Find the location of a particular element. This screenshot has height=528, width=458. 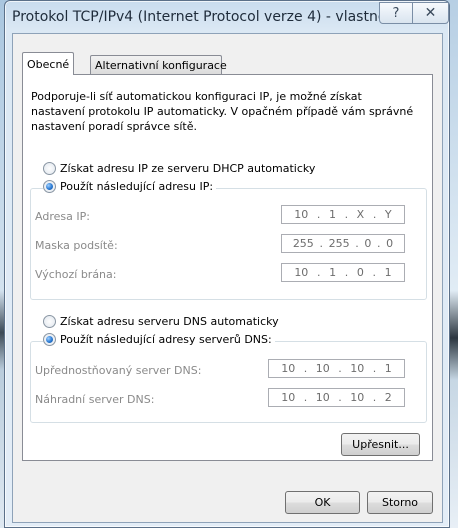

radio-use-following-dns: Použít následující adresy serverů DNS: is located at coordinates (159, 339).